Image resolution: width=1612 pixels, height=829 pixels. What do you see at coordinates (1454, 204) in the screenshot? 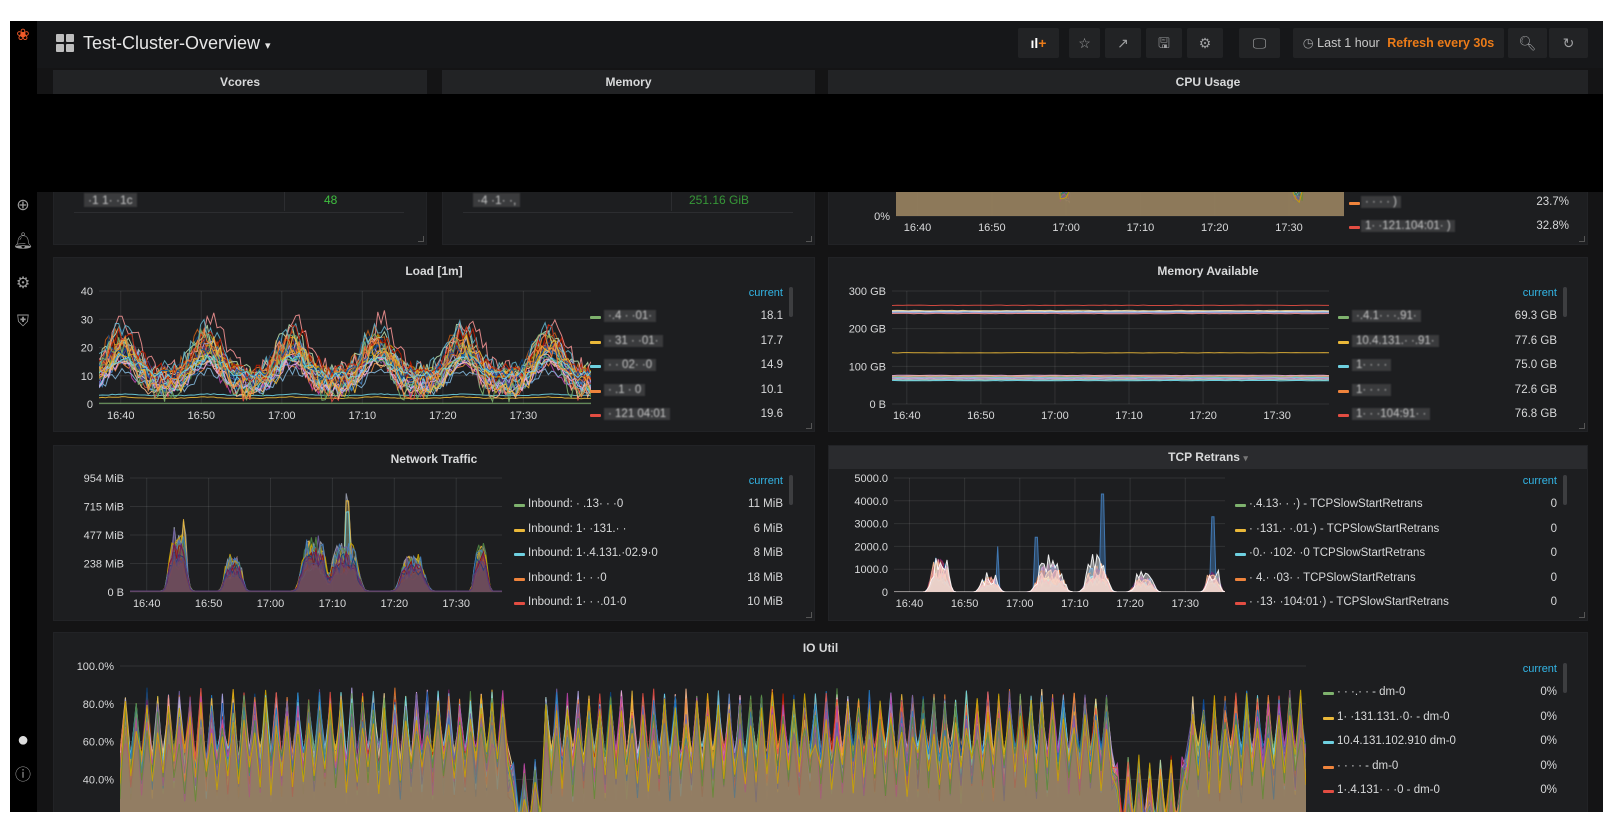
I see `cpu-legend-item: · · · · ) 23.7%` at bounding box center [1454, 204].